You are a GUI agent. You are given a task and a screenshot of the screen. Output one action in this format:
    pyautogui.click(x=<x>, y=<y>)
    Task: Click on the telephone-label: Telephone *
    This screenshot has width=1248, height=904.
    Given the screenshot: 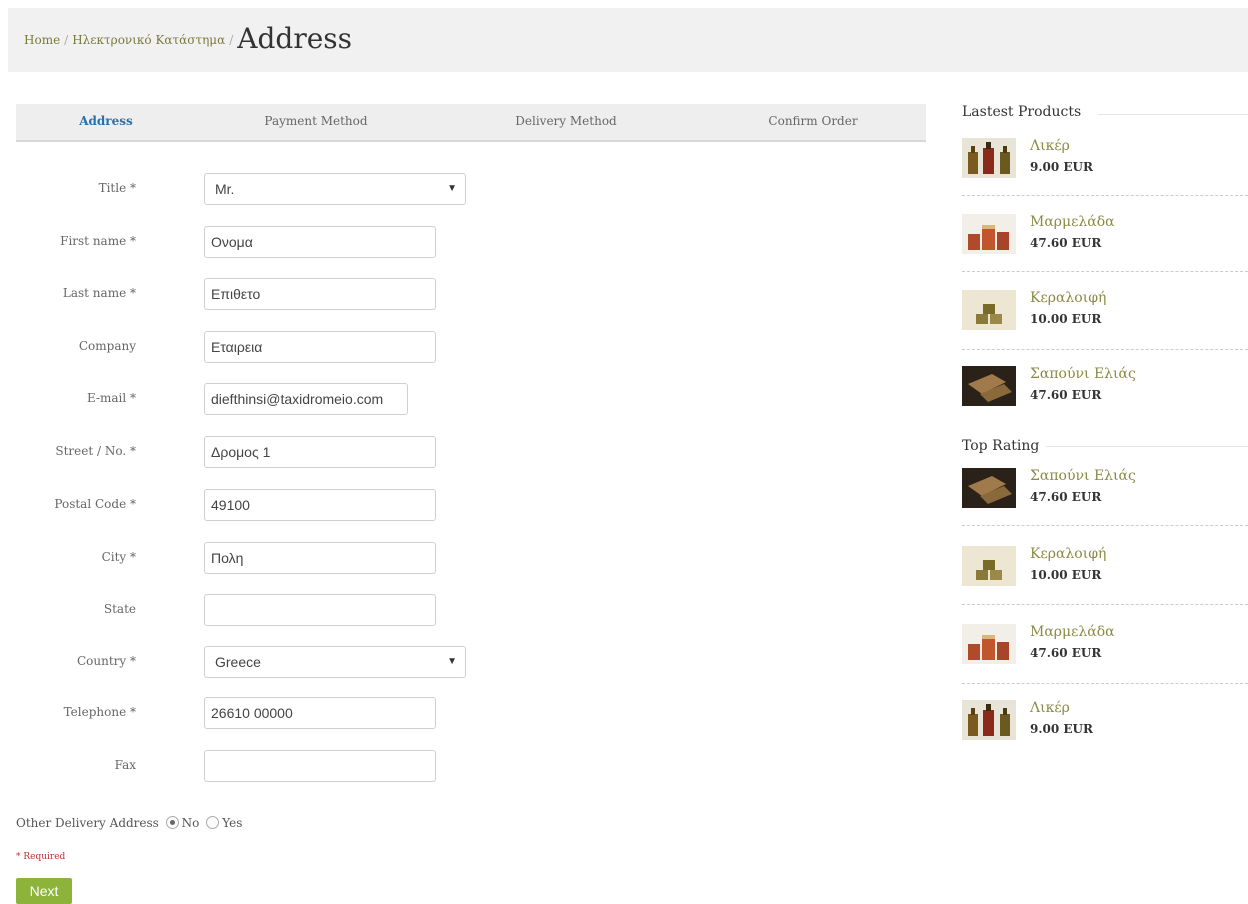 What is the action you would take?
    pyautogui.click(x=99, y=712)
    